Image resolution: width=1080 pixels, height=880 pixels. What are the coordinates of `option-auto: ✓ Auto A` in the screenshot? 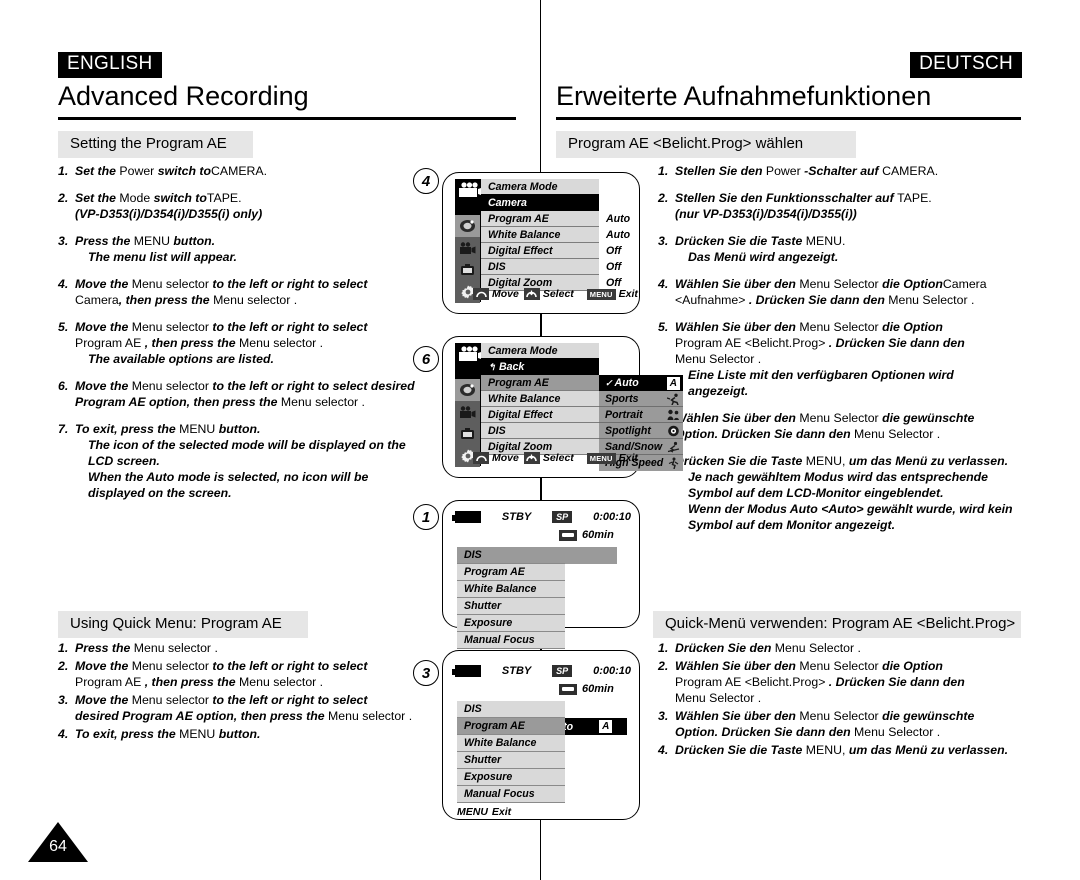 It's located at (641, 383).